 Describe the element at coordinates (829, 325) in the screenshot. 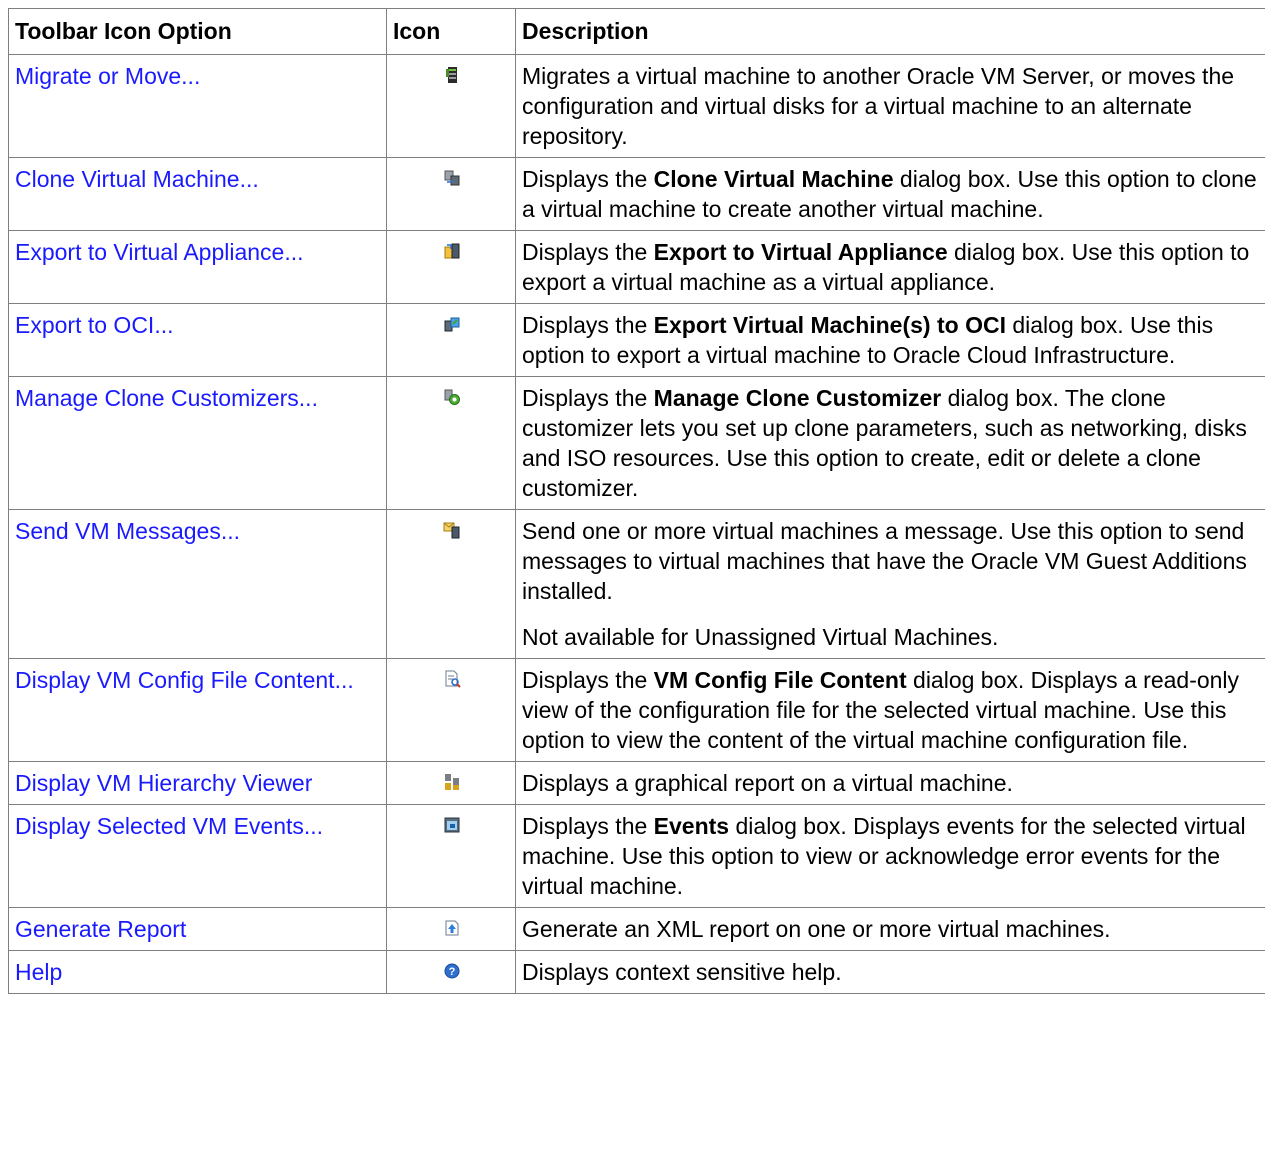

I see `dialog-name: Export Virtual Machine(s) to OCI` at that location.